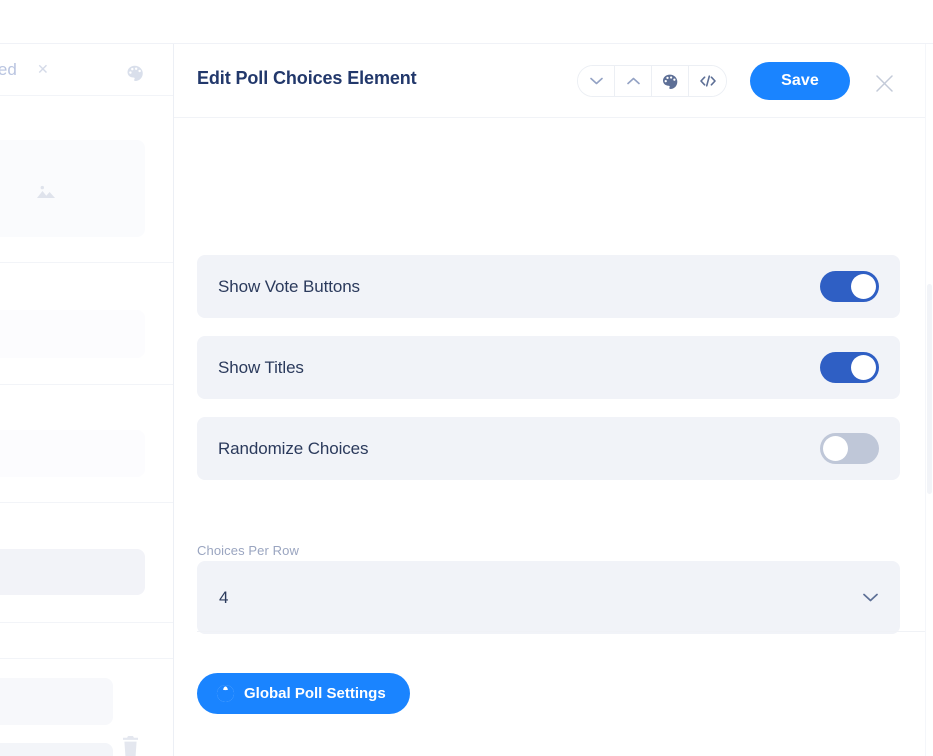  What do you see at coordinates (8, 69) in the screenshot?
I see `background-tab-label: led` at bounding box center [8, 69].